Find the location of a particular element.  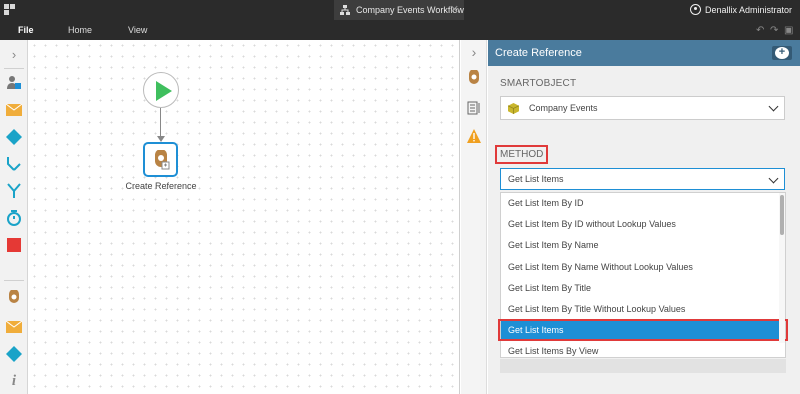

method-option: Get List Items By View is located at coordinates (640, 349).